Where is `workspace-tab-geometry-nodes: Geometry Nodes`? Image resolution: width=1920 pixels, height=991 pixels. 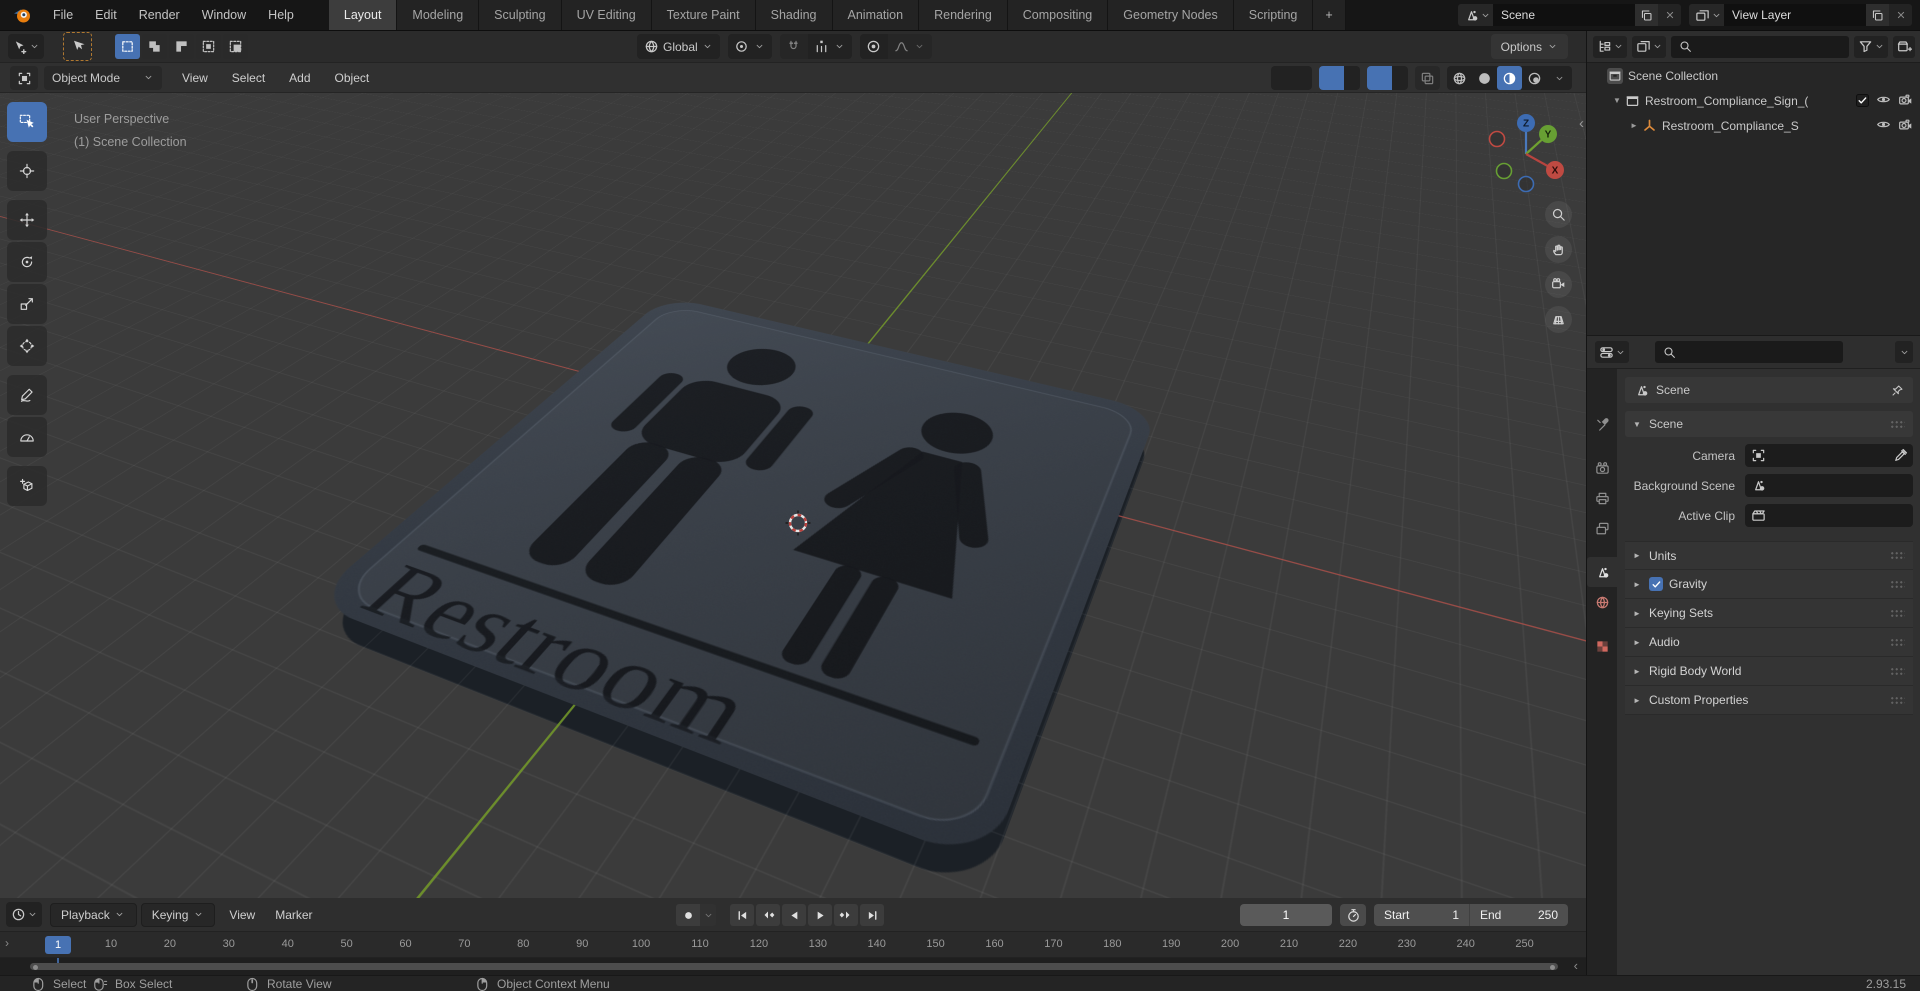
workspace-tab-geometry-nodes: Geometry Nodes is located at coordinates (1171, 15).